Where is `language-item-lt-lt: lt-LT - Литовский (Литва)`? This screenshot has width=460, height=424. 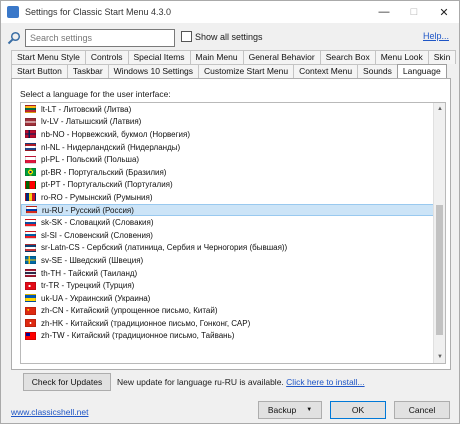 language-item-lt-lt: lt-LT - Литовский (Литва) is located at coordinates (227, 109).